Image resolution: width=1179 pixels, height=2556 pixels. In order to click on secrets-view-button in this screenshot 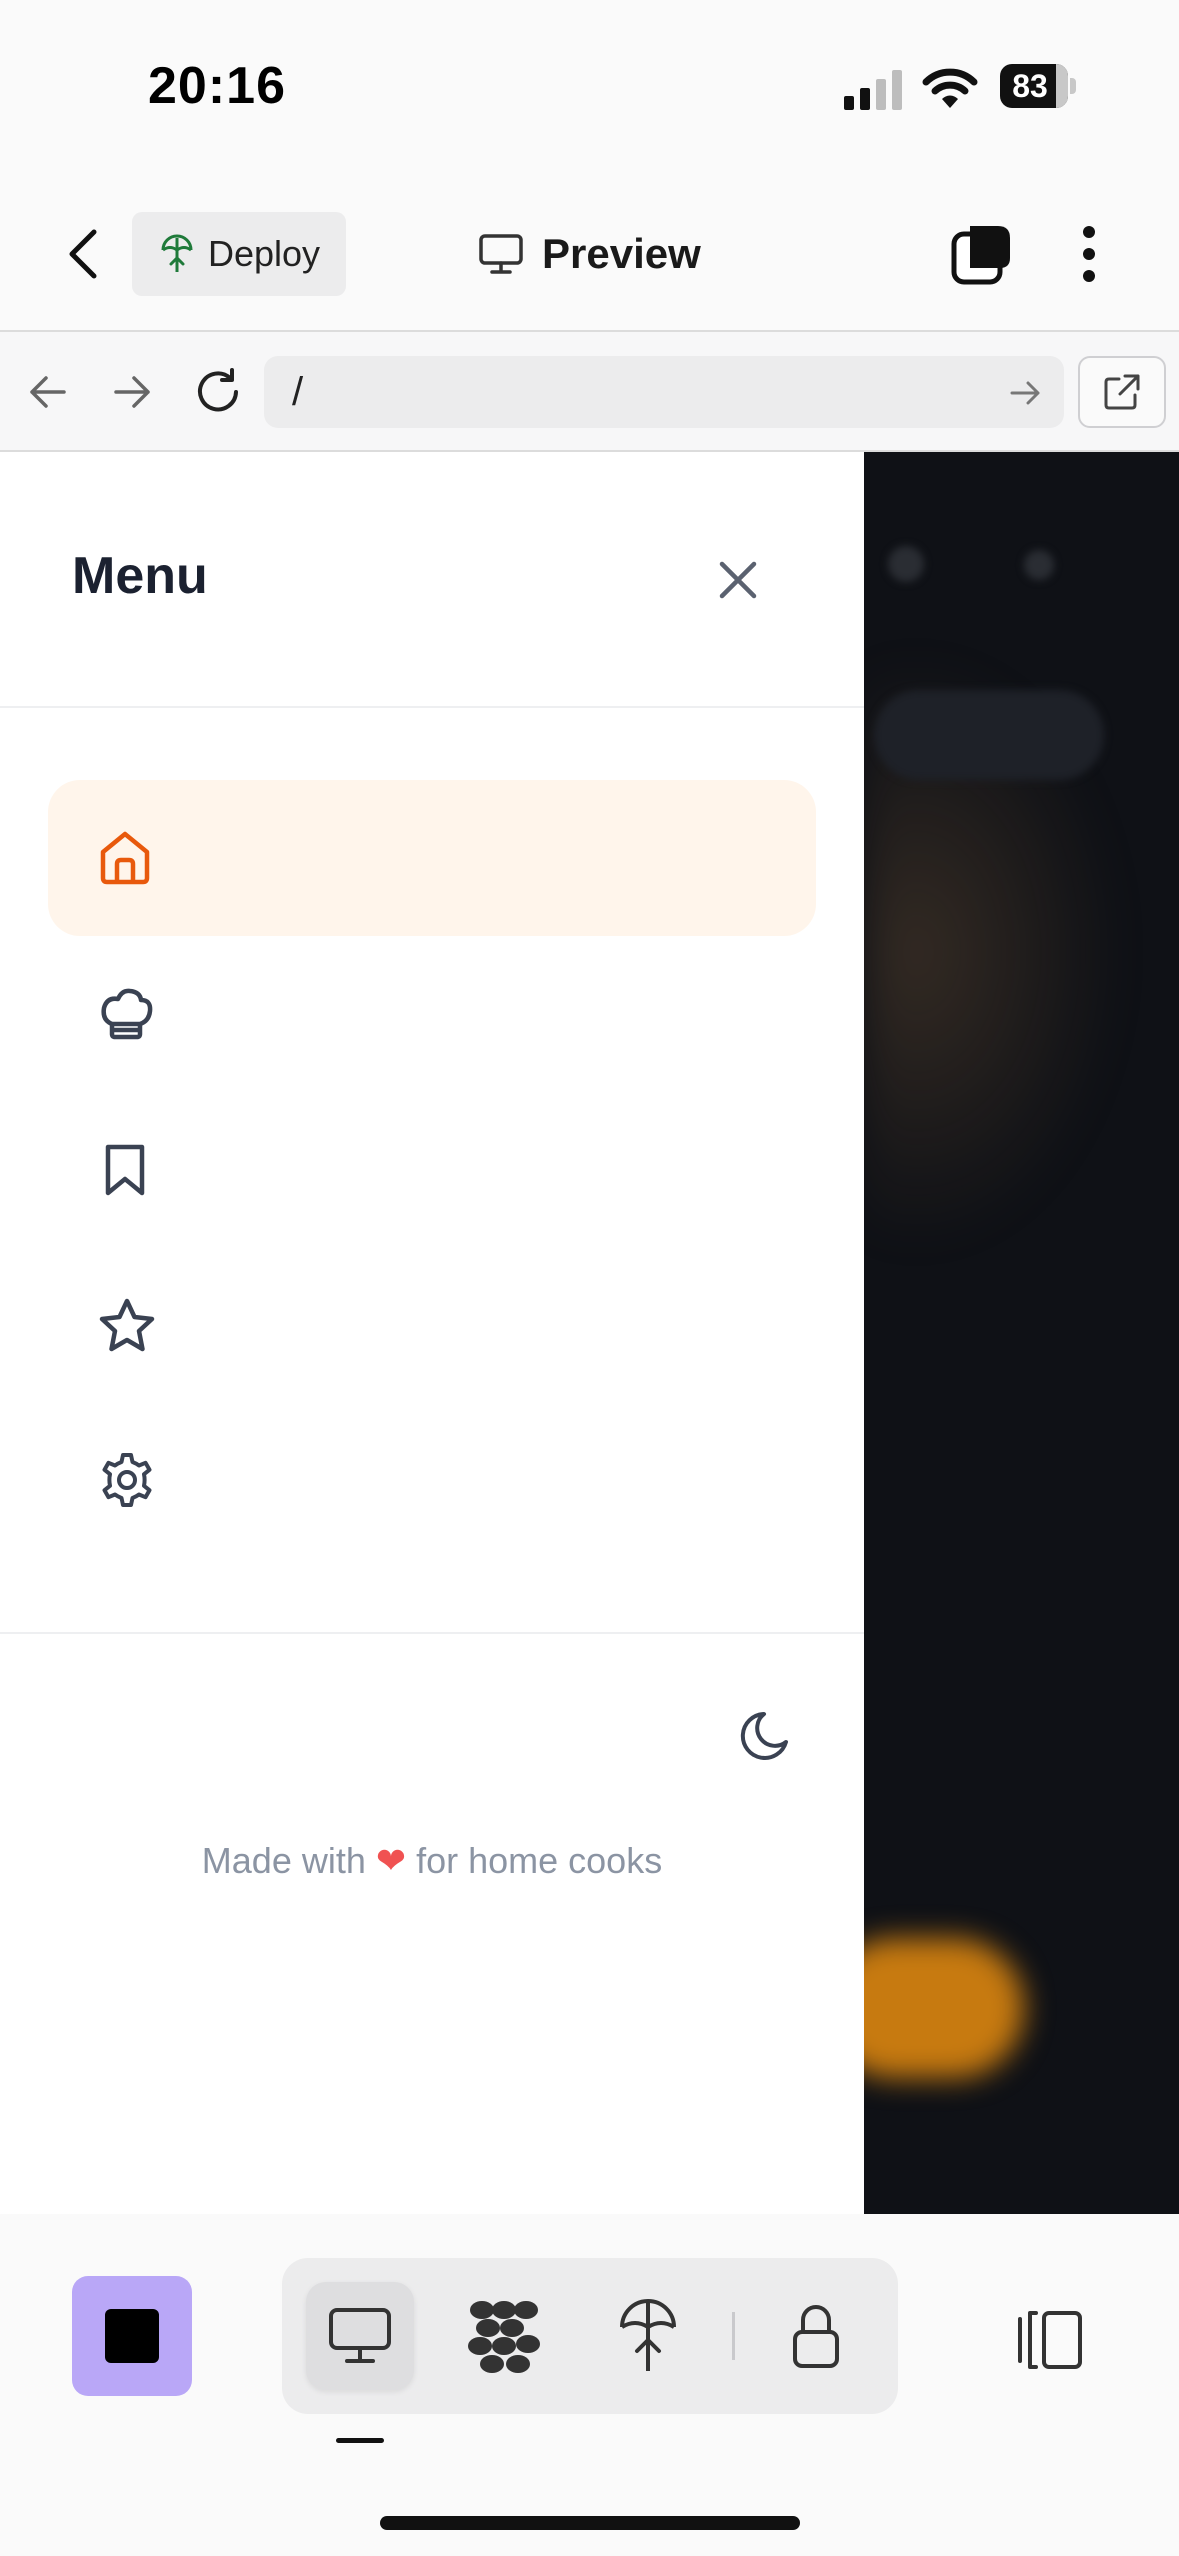, I will do `click(816, 2336)`.